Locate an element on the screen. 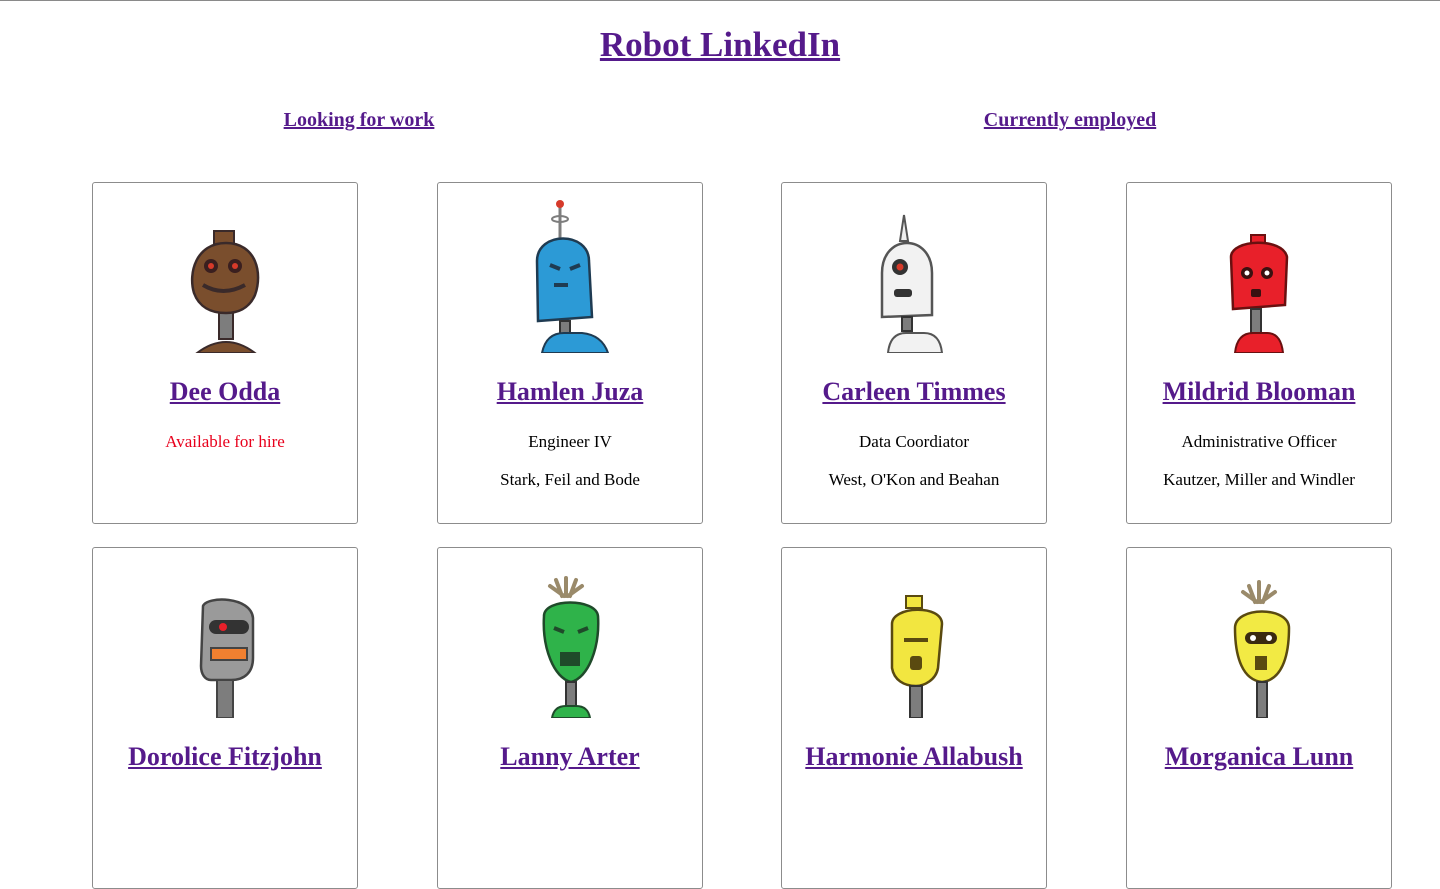 The height and width of the screenshot is (889, 1440). robot-card: Morganica Lunn is located at coordinates (1259, 718).